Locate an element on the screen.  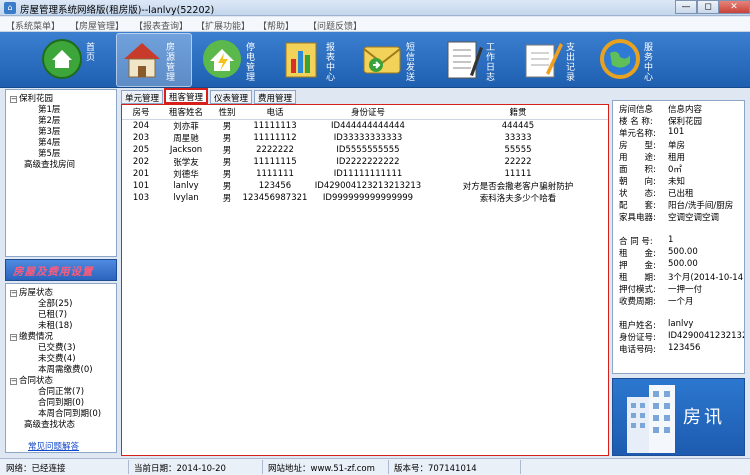
table-cell: Jackson is located at coordinates (186, 150).